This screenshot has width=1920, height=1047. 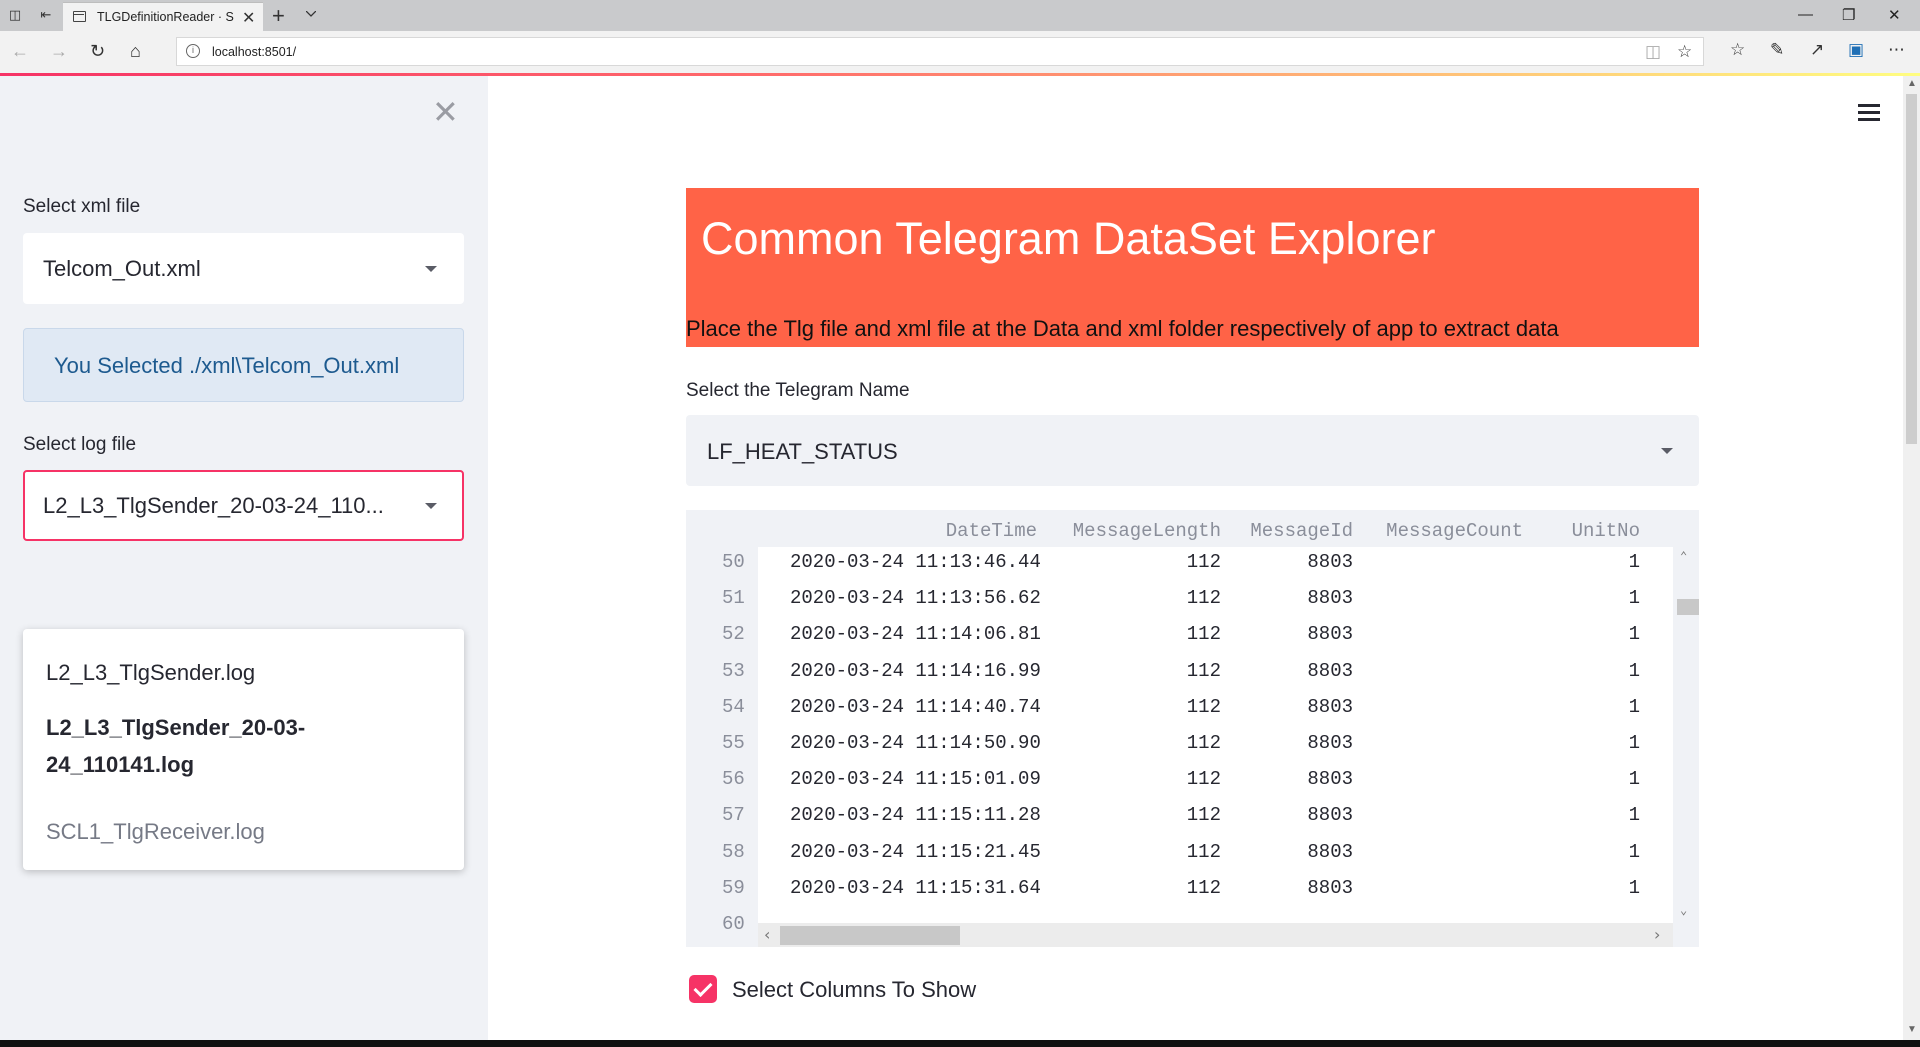 What do you see at coordinates (798, 390) in the screenshot?
I see `telegram-select-label: Select the Telegram Name` at bounding box center [798, 390].